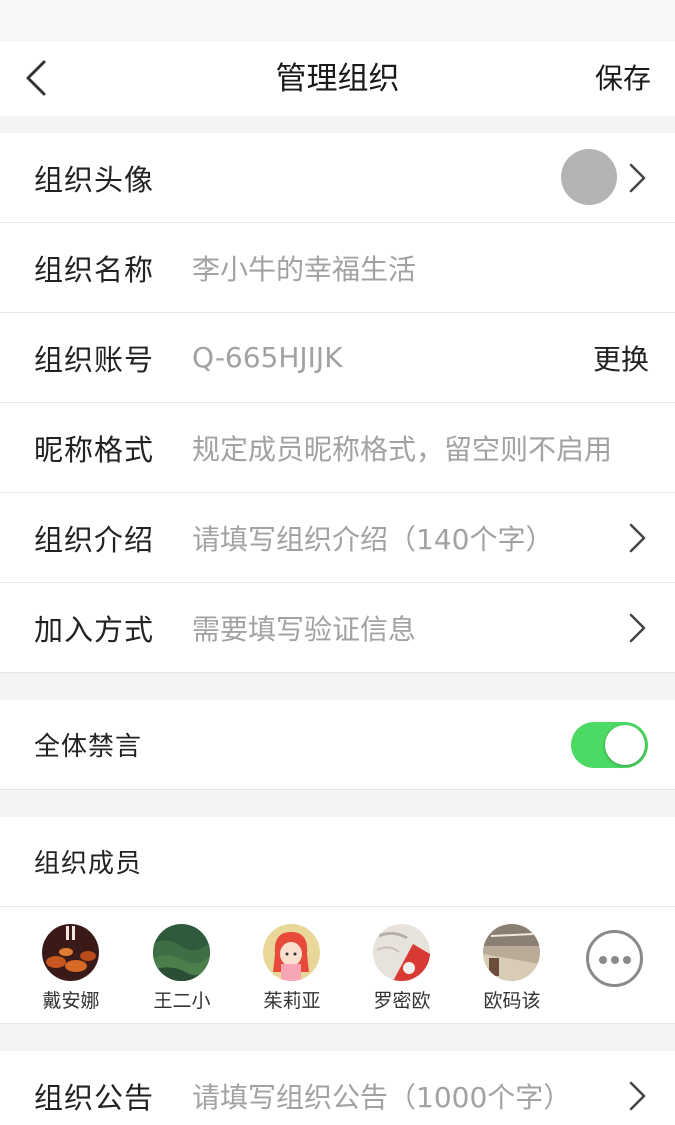  What do you see at coordinates (337, 965) in the screenshot?
I see `members-list: 戴安娜 王二小 茱莉亚 罗密欧 欧码该` at bounding box center [337, 965].